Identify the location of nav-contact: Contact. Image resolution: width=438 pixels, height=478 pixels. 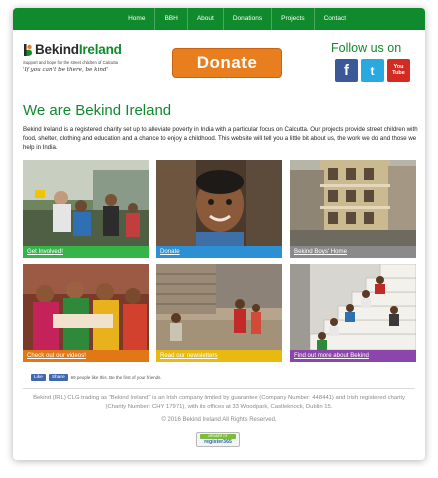
(334, 19).